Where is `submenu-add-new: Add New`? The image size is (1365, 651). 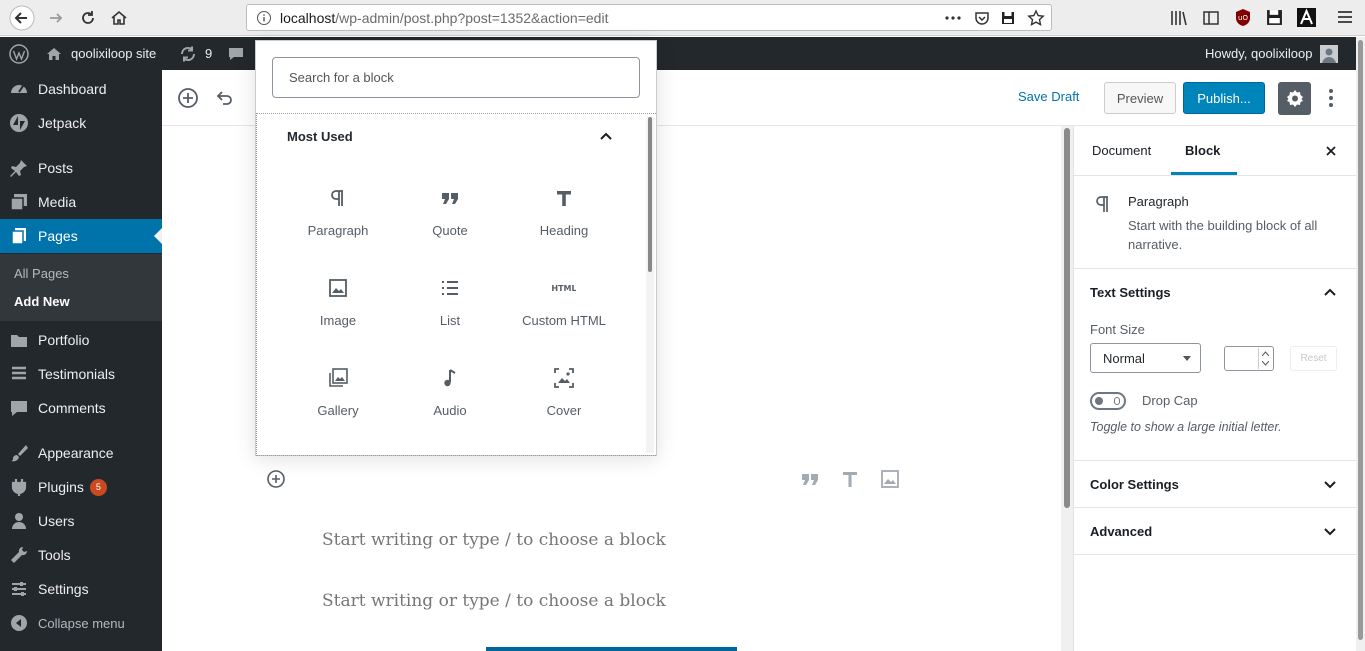 submenu-add-new: Add New is located at coordinates (42, 301).